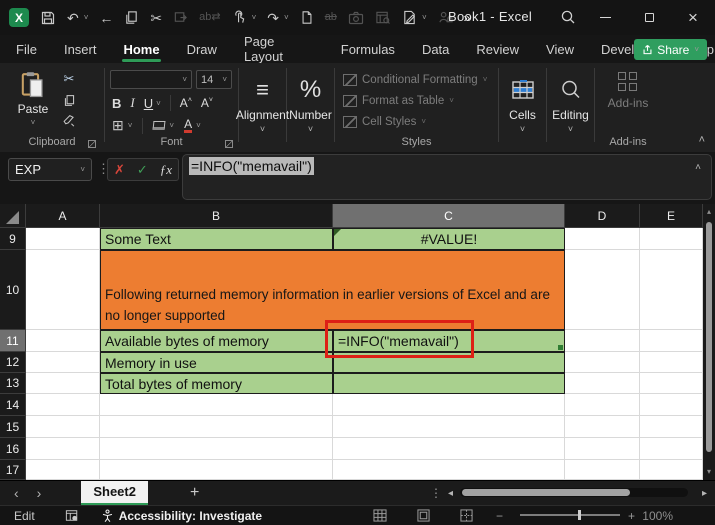 This screenshot has height=525, width=715. Describe the element at coordinates (13, 383) in the screenshot. I see `row-header-13: 13` at that location.